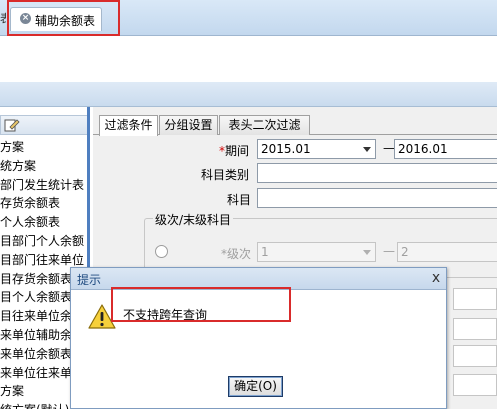 The height and width of the screenshot is (409, 497). I want to click on tree-item: 存货余额表, so click(43, 203).